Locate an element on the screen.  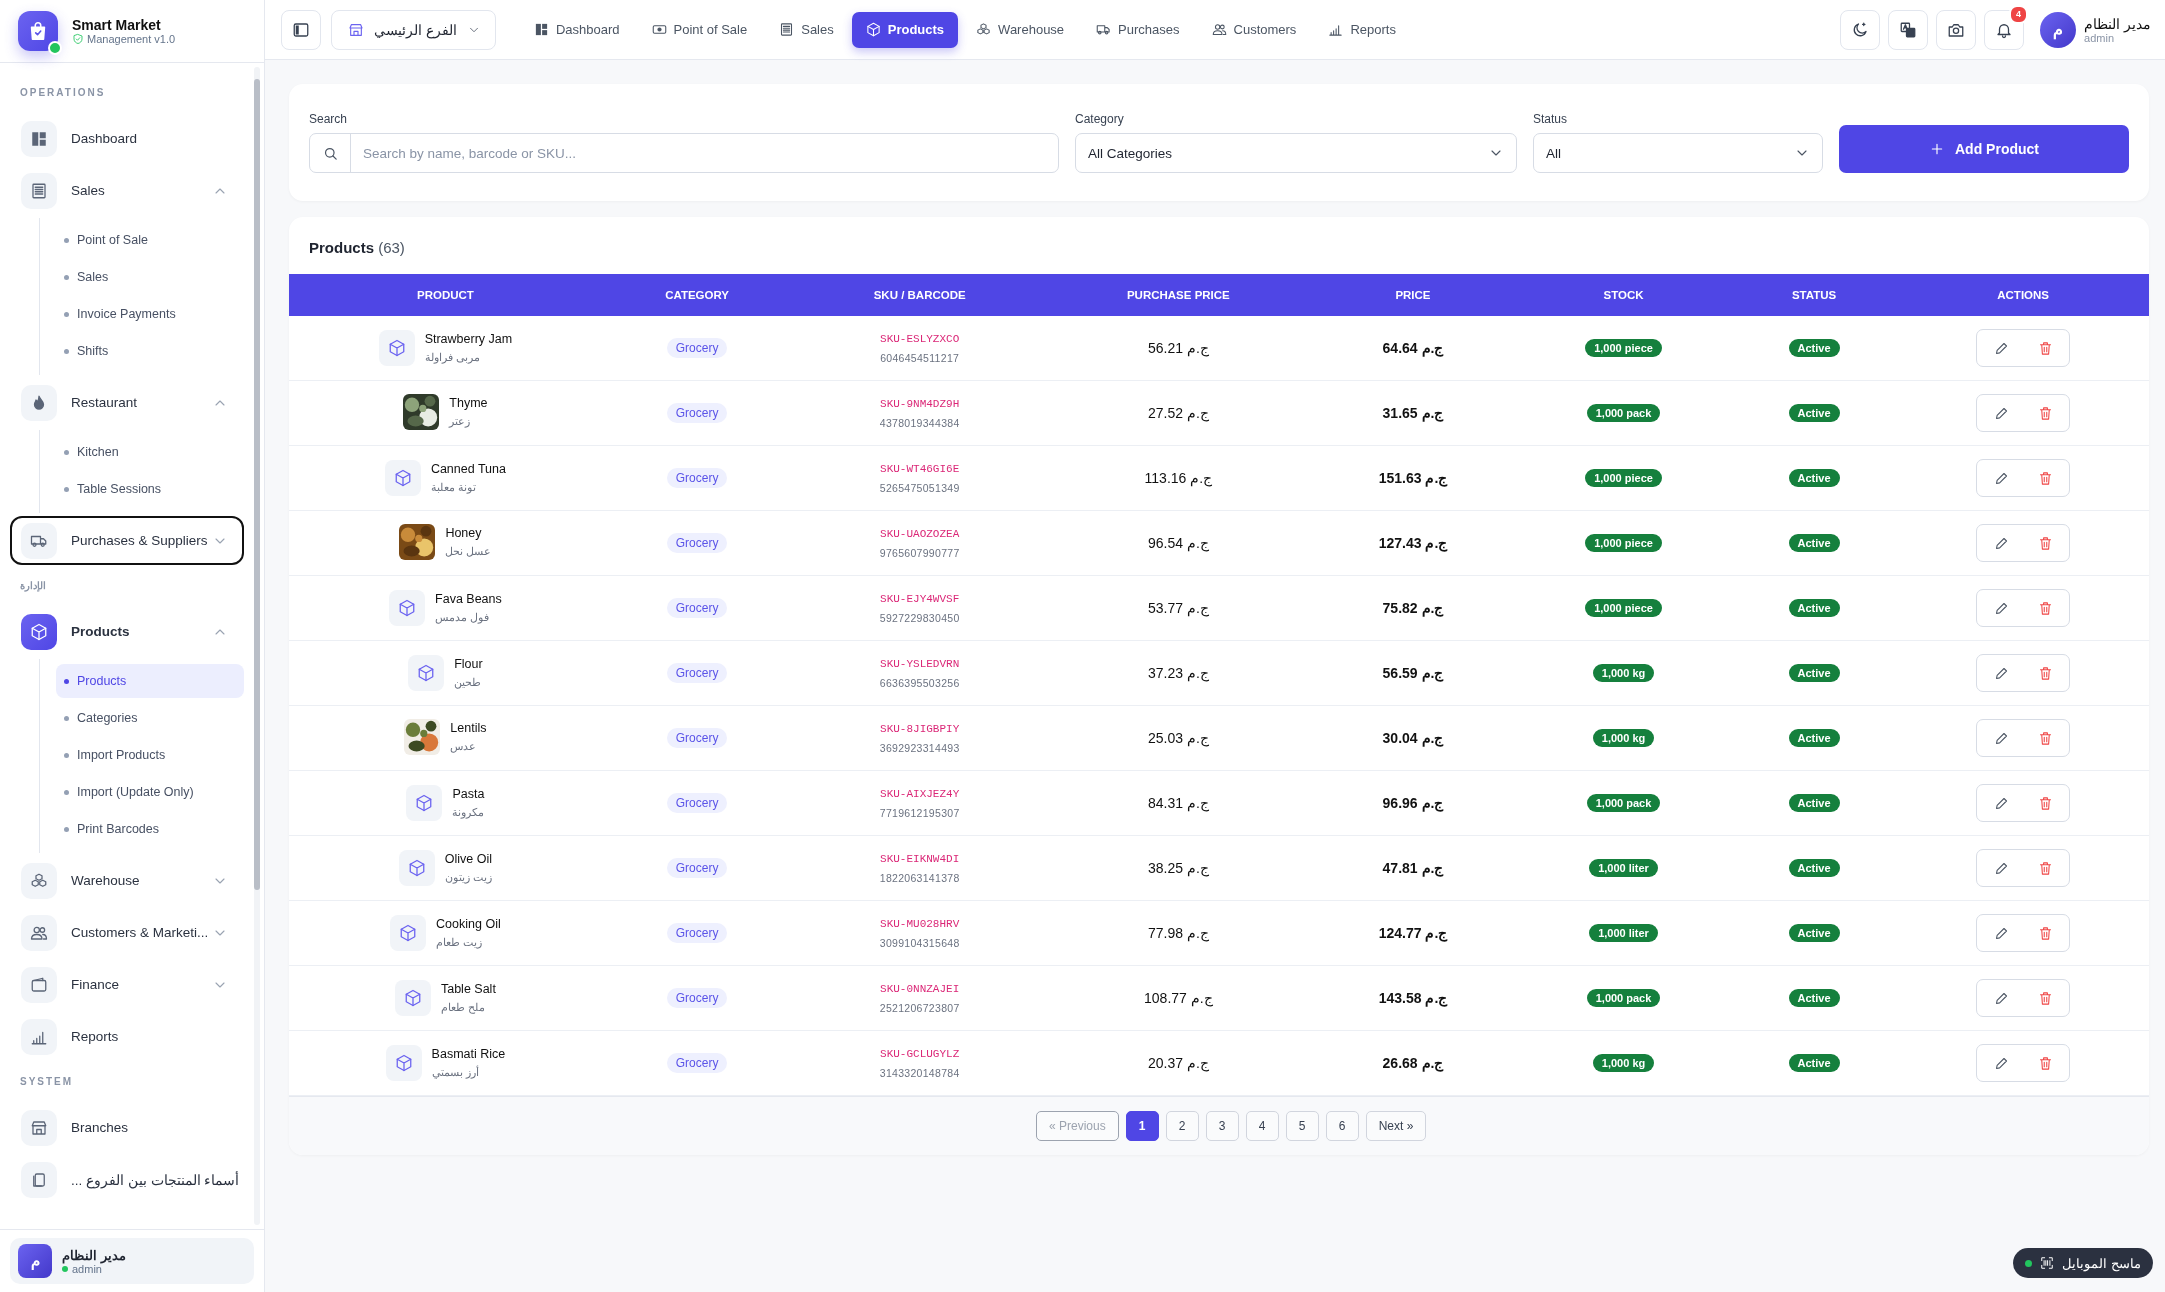
product-name: Fava Beans is located at coordinates (468, 599).